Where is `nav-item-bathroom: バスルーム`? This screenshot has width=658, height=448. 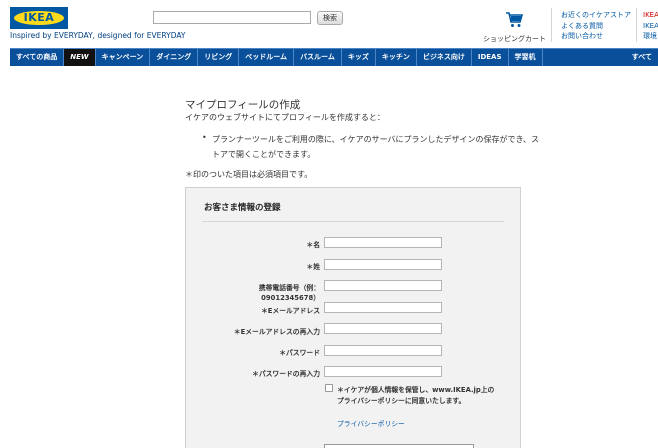 nav-item-bathroom: バスルーム is located at coordinates (318, 57).